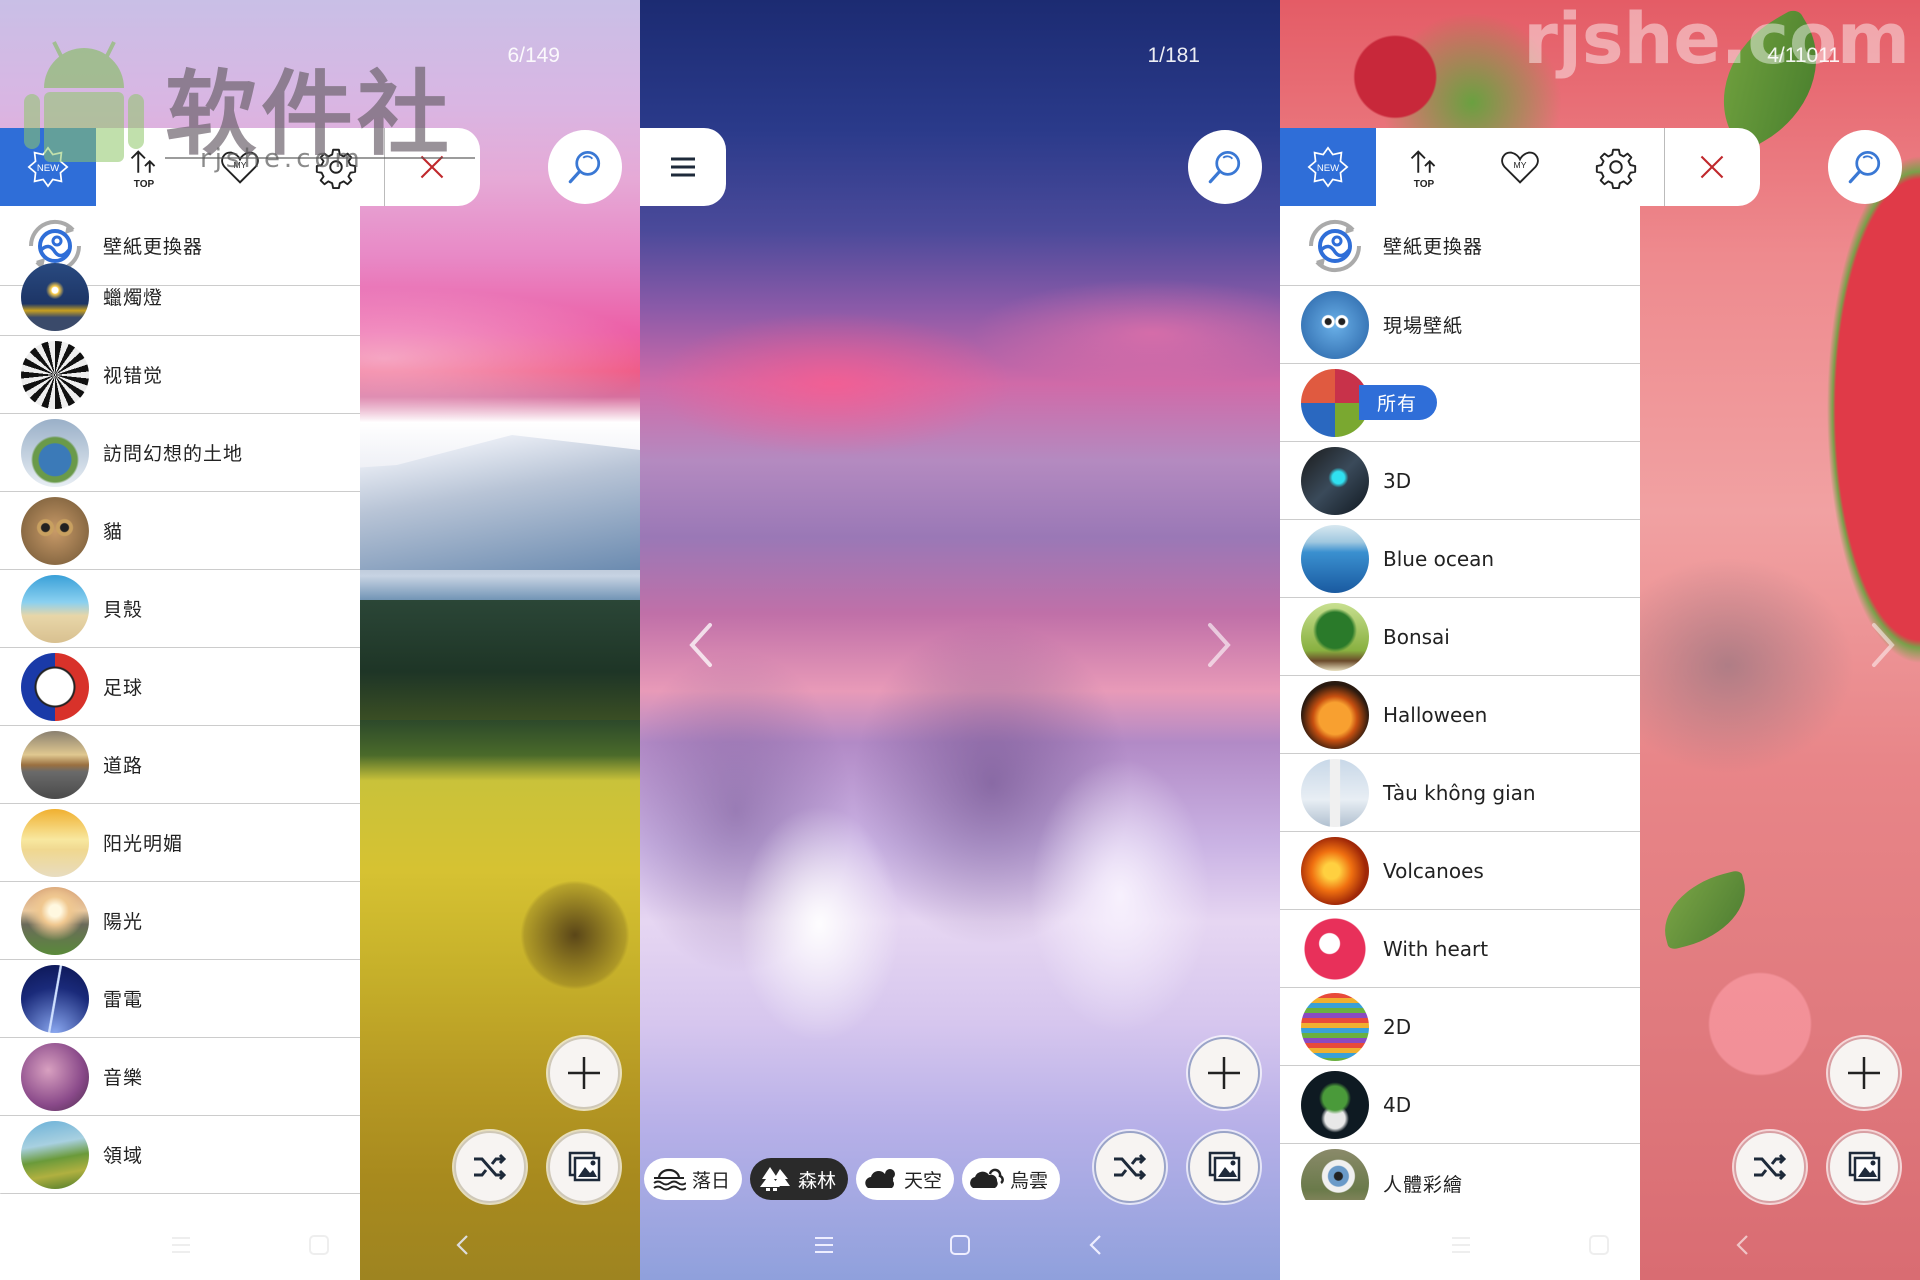 This screenshot has height=1280, width=1920. Describe the element at coordinates (180, 687) in the screenshot. I see `category-item-football: 足球` at that location.